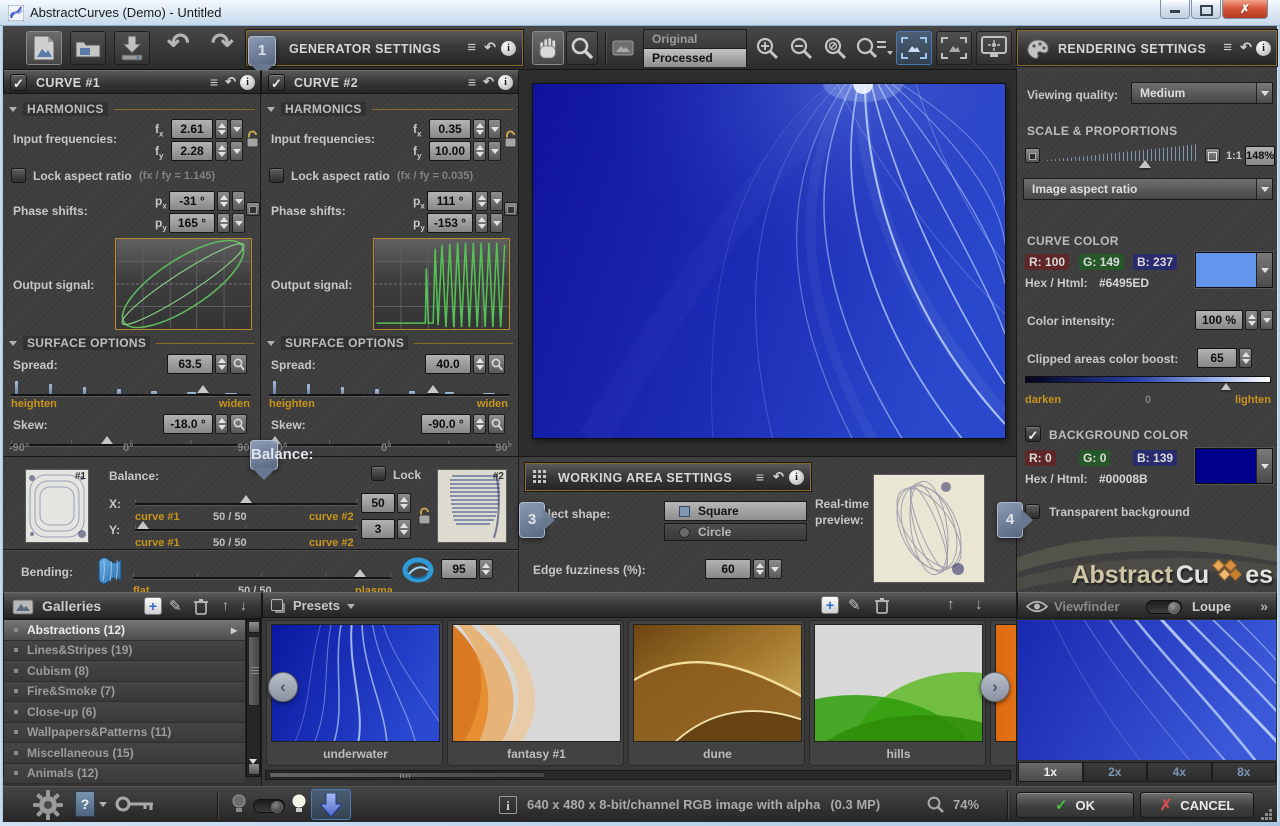  What do you see at coordinates (472, 82) in the screenshot?
I see `curve2-menu-icon: ≡` at bounding box center [472, 82].